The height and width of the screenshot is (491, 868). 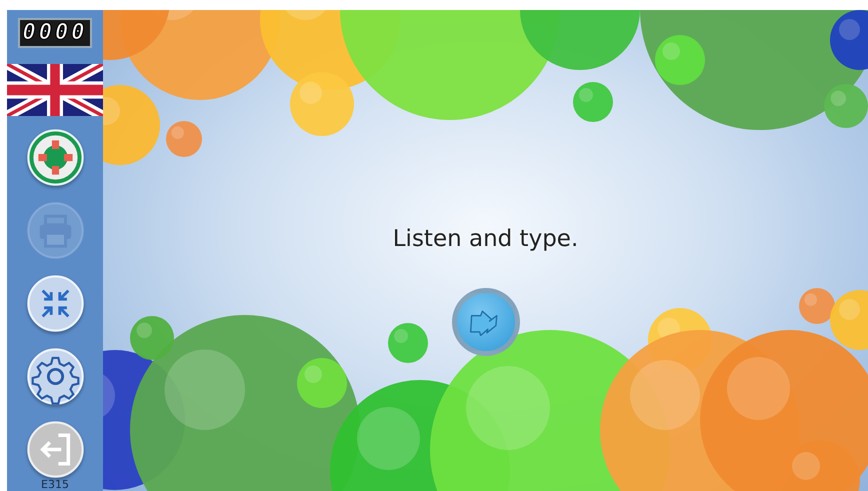 I want to click on settings-button, so click(x=55, y=376).